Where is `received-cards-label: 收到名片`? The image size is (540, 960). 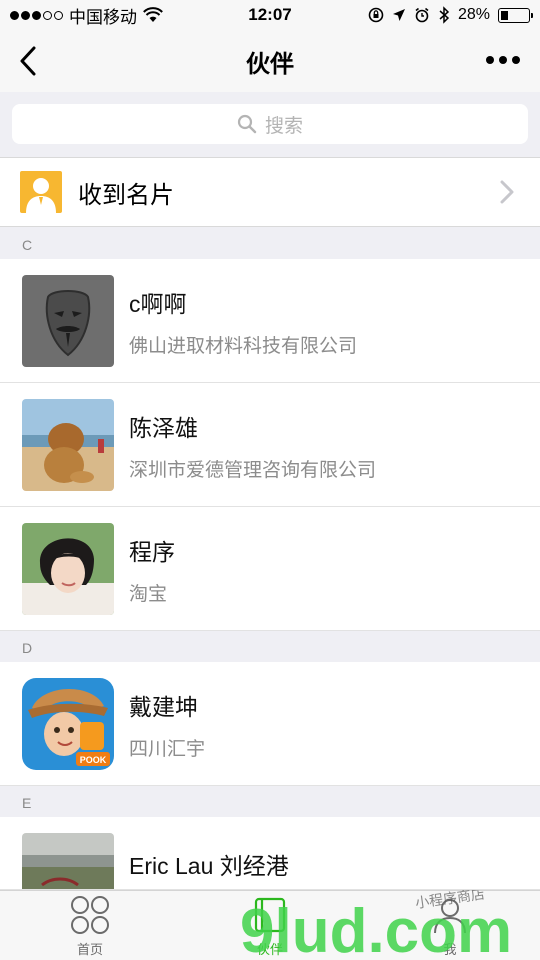 received-cards-label: 收到名片 is located at coordinates (126, 195).